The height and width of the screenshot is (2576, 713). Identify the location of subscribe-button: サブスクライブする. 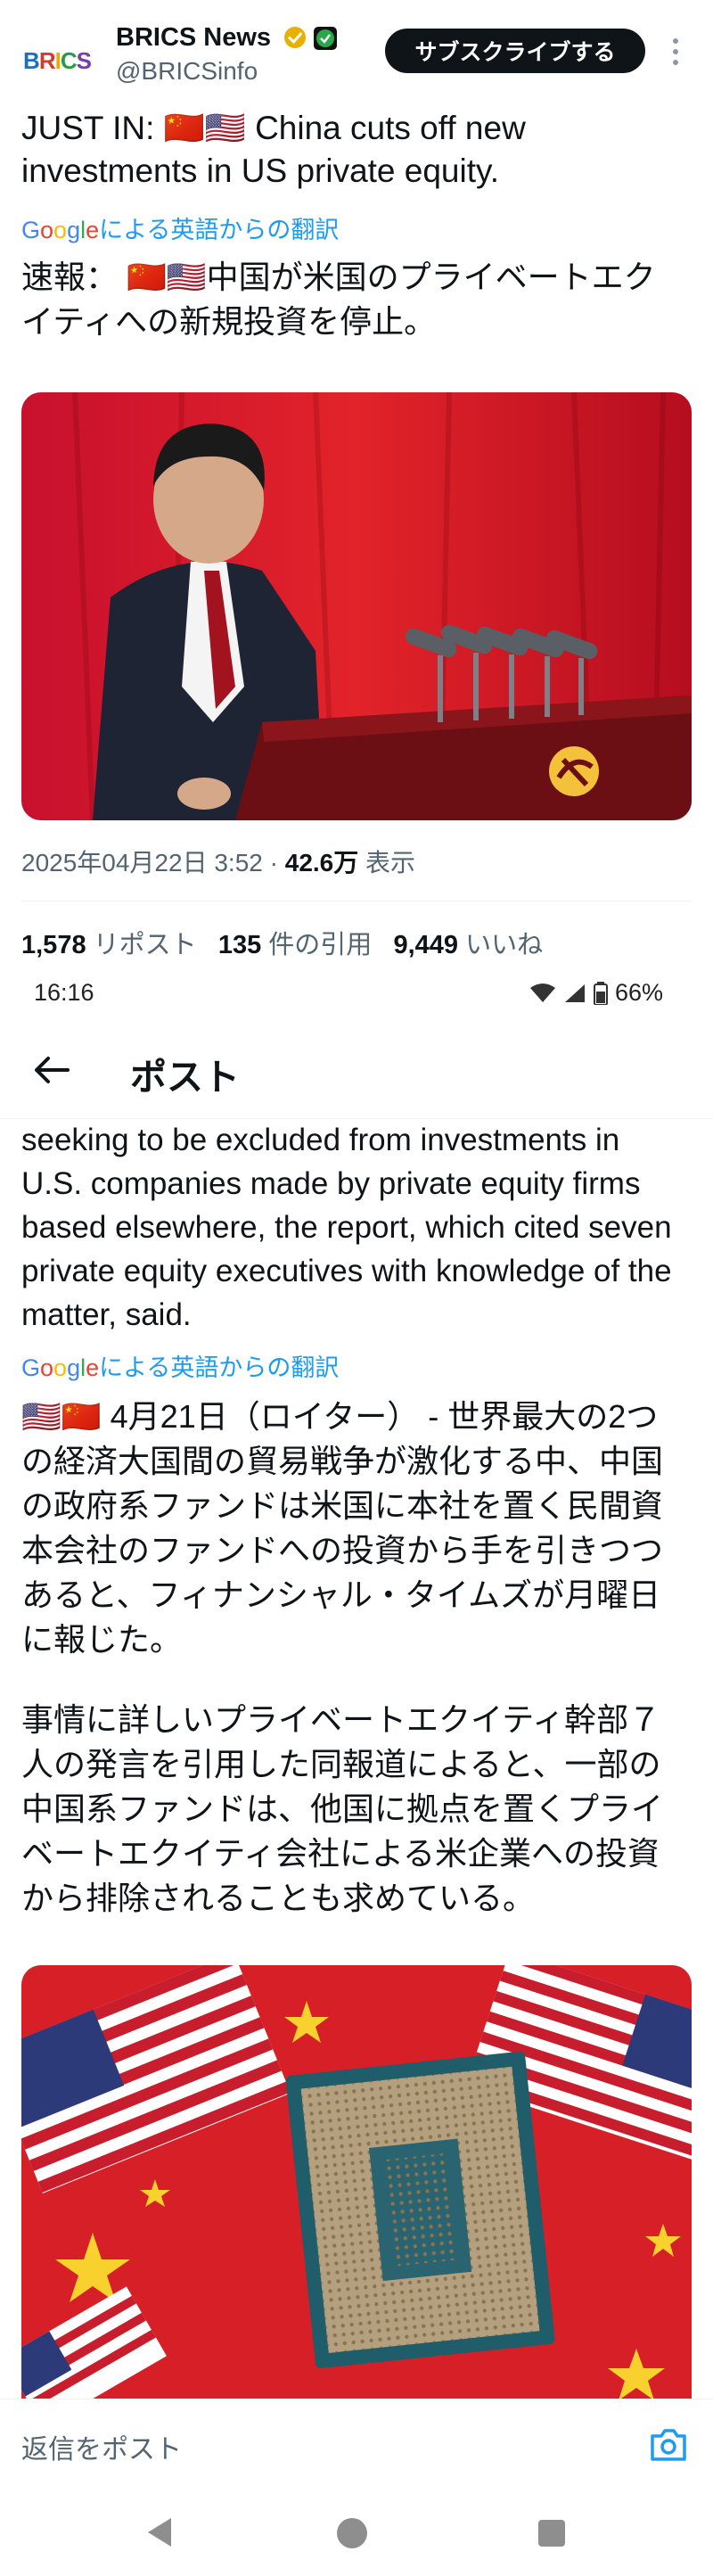
(515, 51).